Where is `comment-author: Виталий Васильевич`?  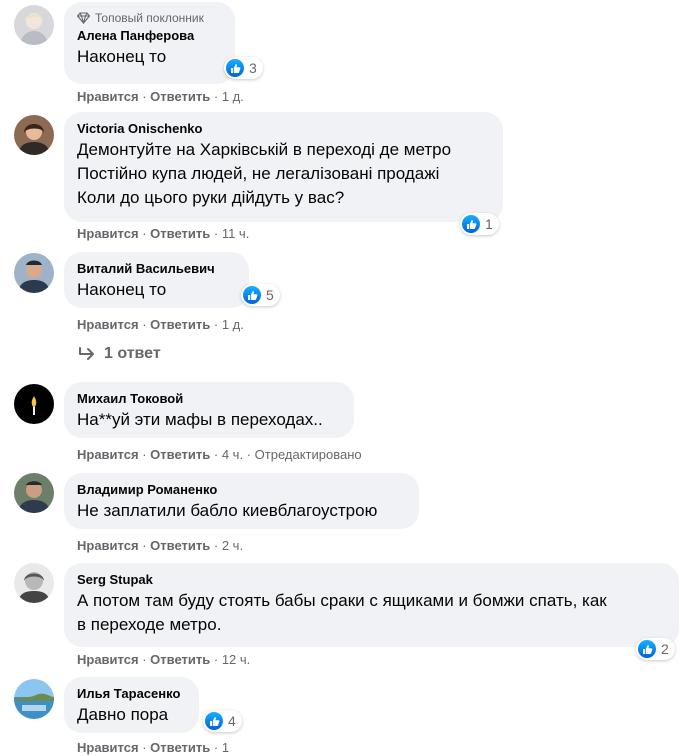 comment-author: Виталий Васильевич is located at coordinates (157, 269).